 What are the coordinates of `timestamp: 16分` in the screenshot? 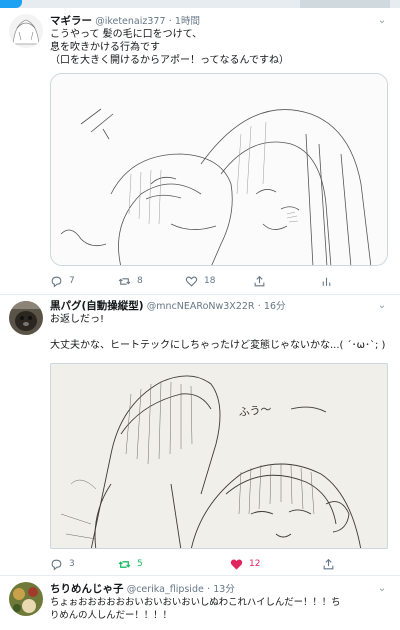 It's located at (275, 306).